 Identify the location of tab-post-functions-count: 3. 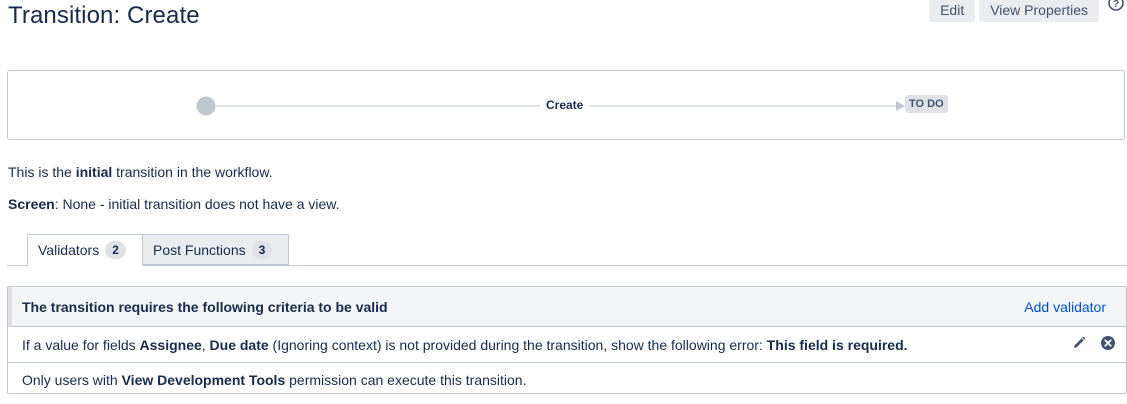
(262, 249).